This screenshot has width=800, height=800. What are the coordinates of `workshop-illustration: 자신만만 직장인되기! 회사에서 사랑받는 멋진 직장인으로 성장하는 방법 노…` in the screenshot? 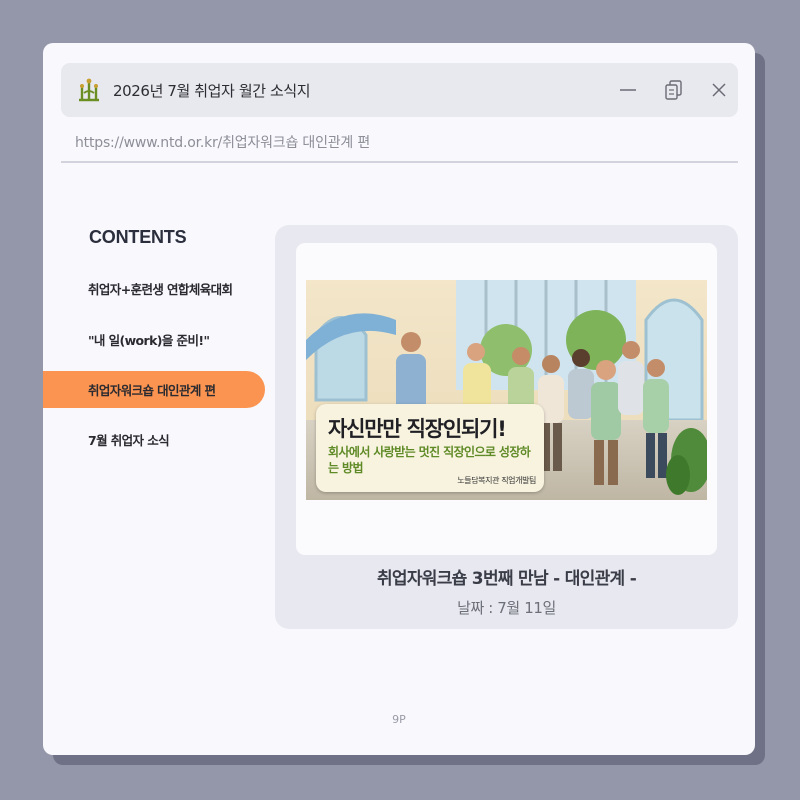 It's located at (506, 390).